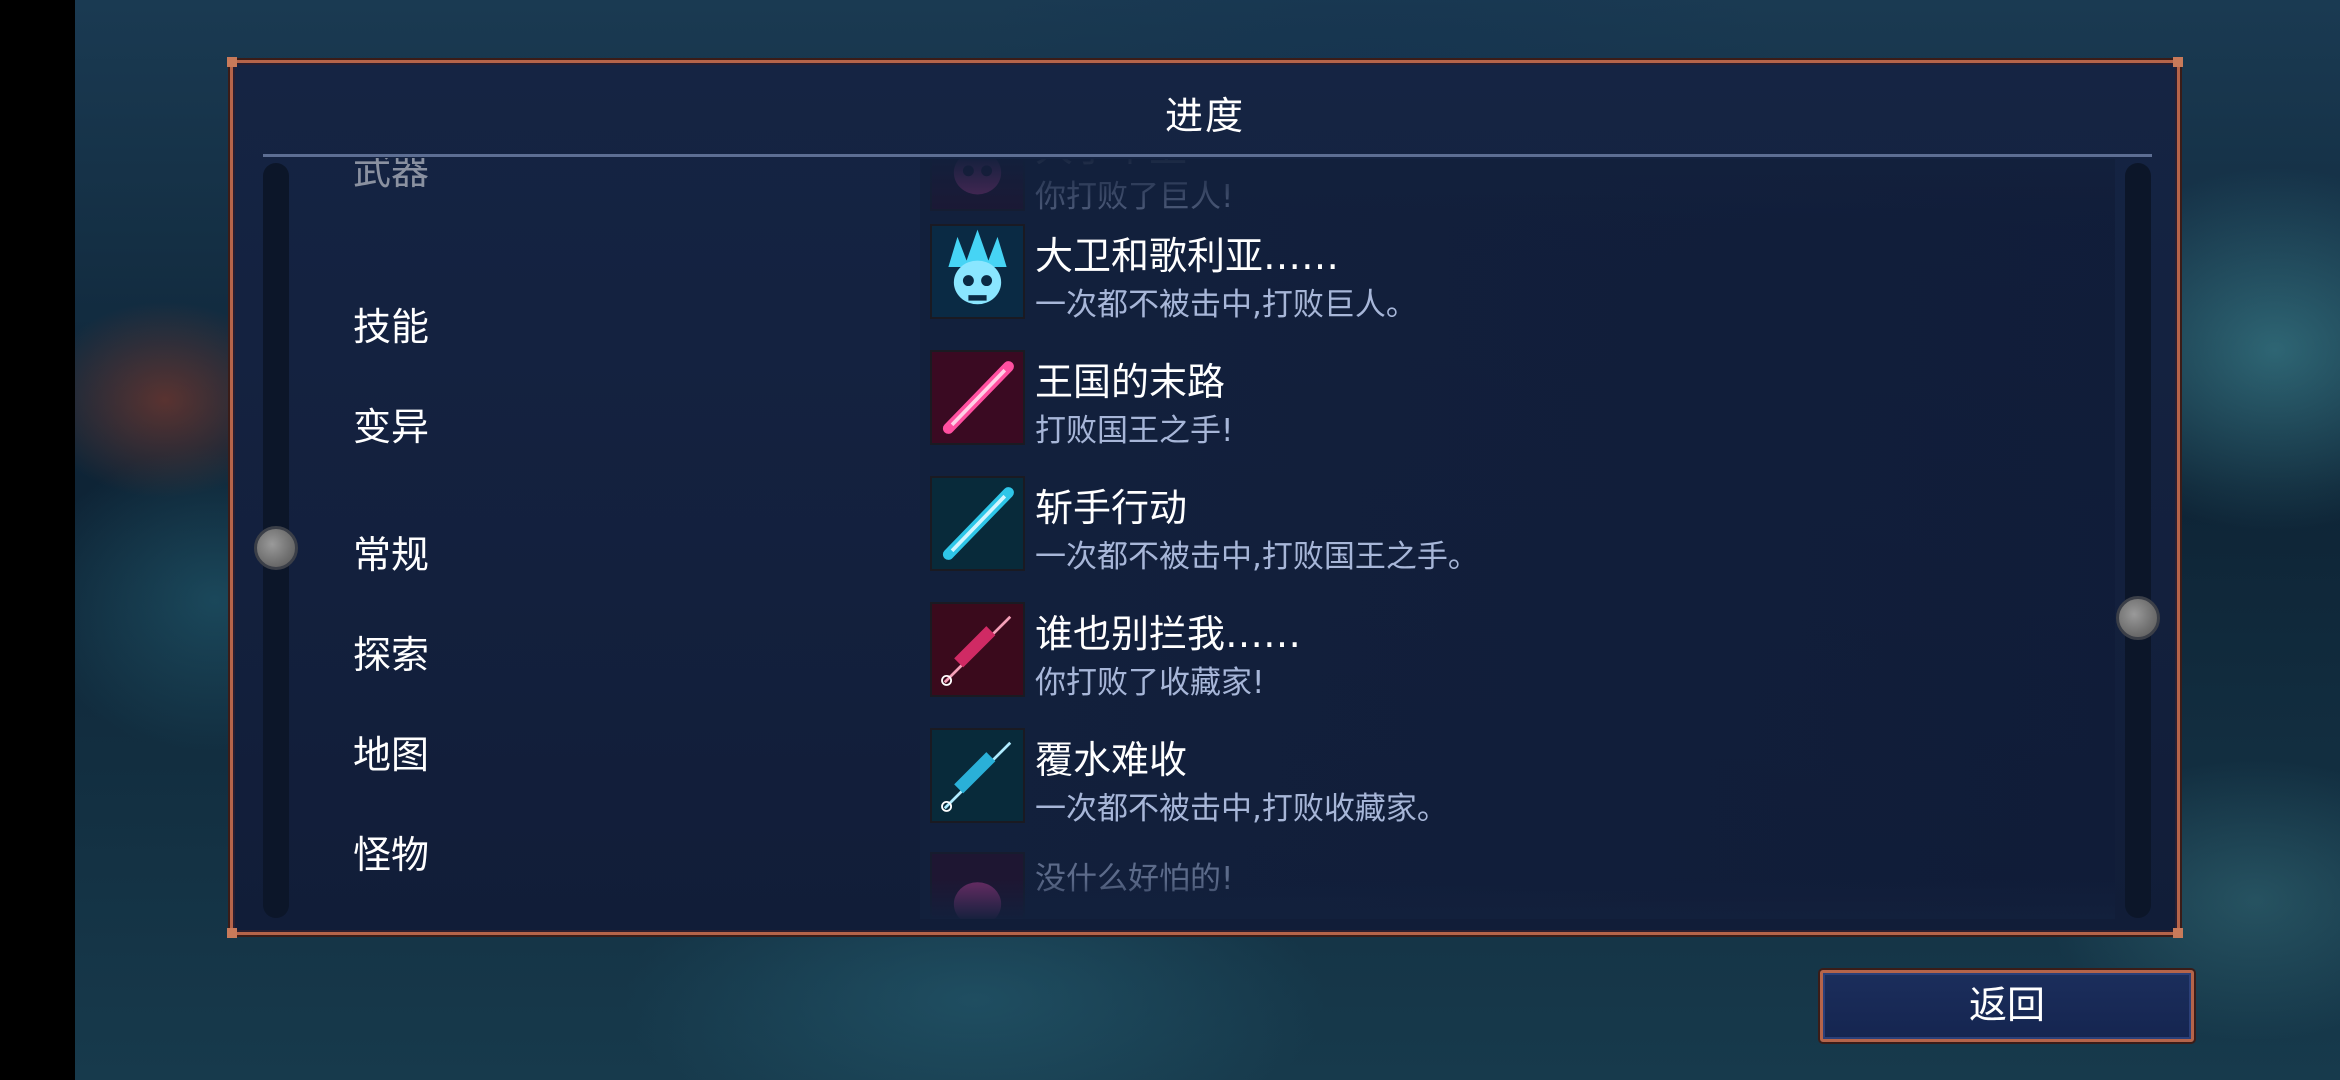 The height and width of the screenshot is (1080, 2340). What do you see at coordinates (1520, 776) in the screenshot?
I see `achievement-item: 覆水难收 一次都不被击中,打败收藏家。` at bounding box center [1520, 776].